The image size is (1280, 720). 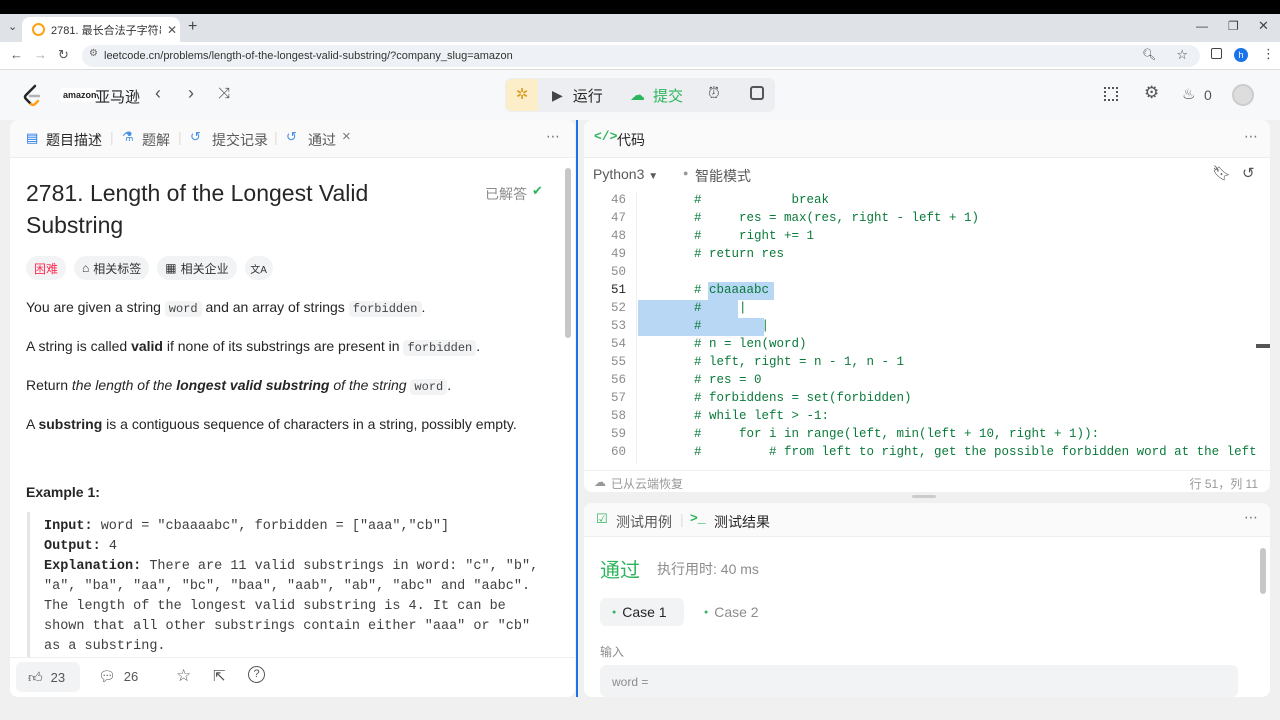 I want to click on bookmark-star-icon: ☆, so click(x=1182, y=55).